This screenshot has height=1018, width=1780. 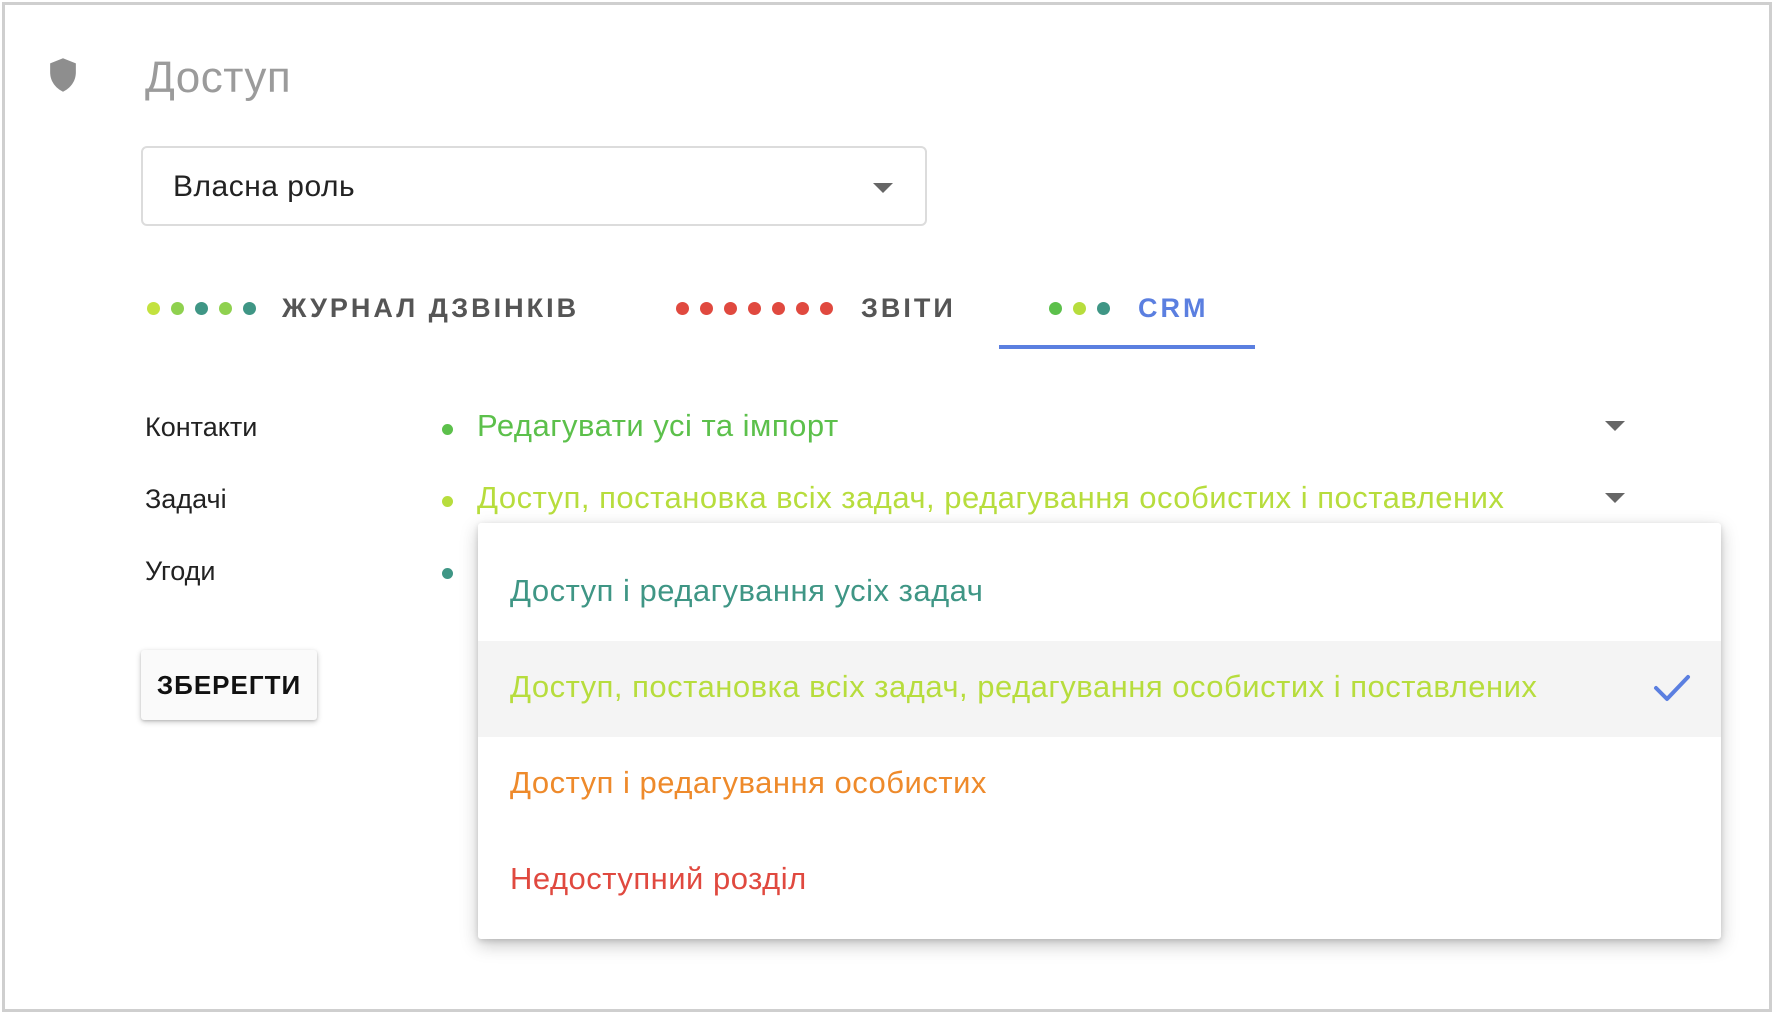 I want to click on tab-crm-dots, so click(x=1079, y=308).